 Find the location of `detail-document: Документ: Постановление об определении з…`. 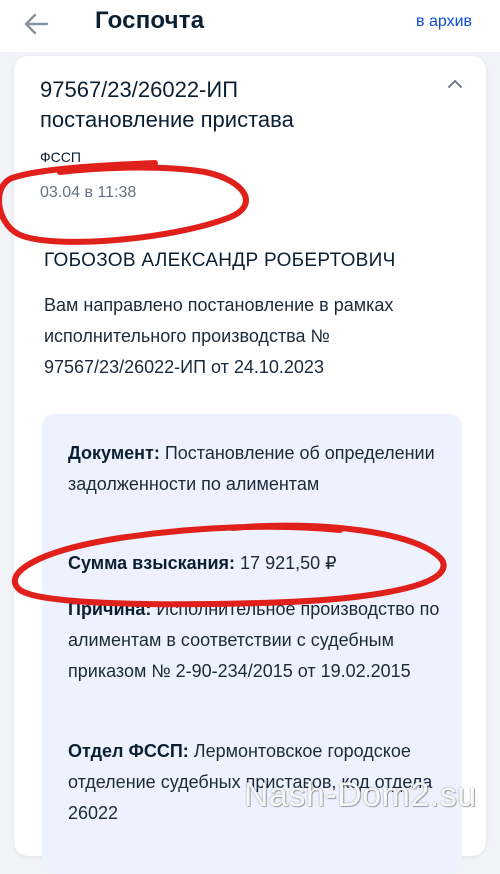

detail-document: Документ: Постановление об определении з… is located at coordinates (258, 469).